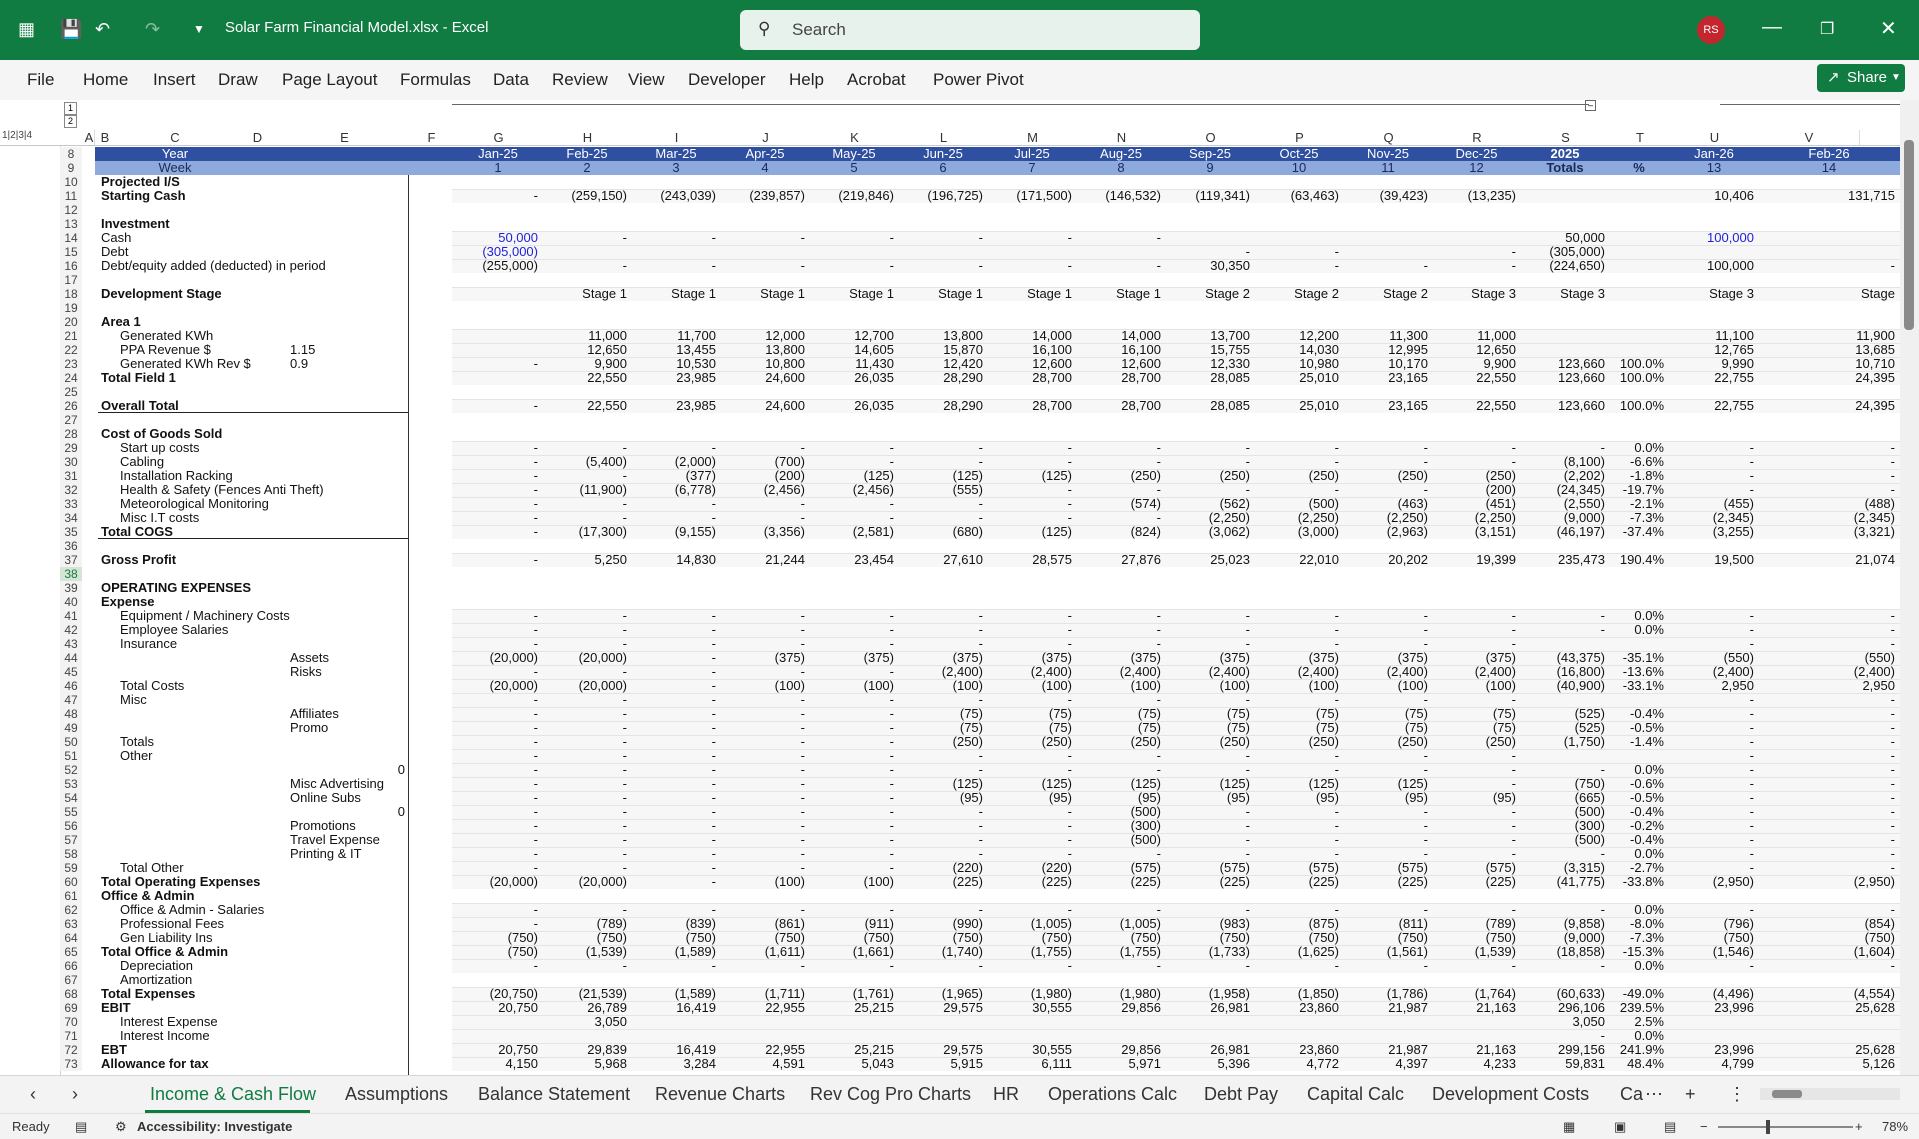 The height and width of the screenshot is (1139, 1919). Describe the element at coordinates (1208, 672) in the screenshot. I see `value-cell: (2,400)` at that location.